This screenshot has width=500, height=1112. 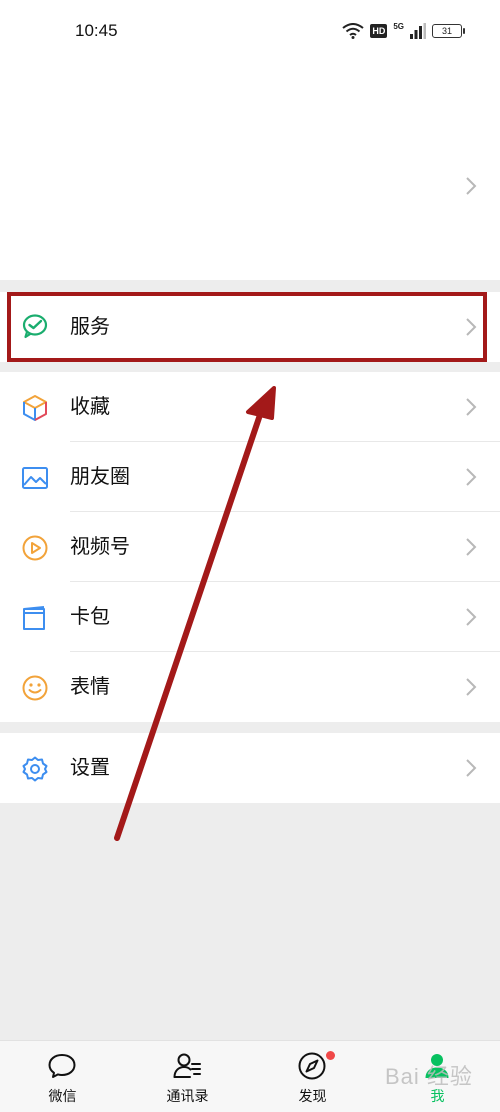 What do you see at coordinates (100, 477) in the screenshot?
I see `menu-item-label: 朋友圈` at bounding box center [100, 477].